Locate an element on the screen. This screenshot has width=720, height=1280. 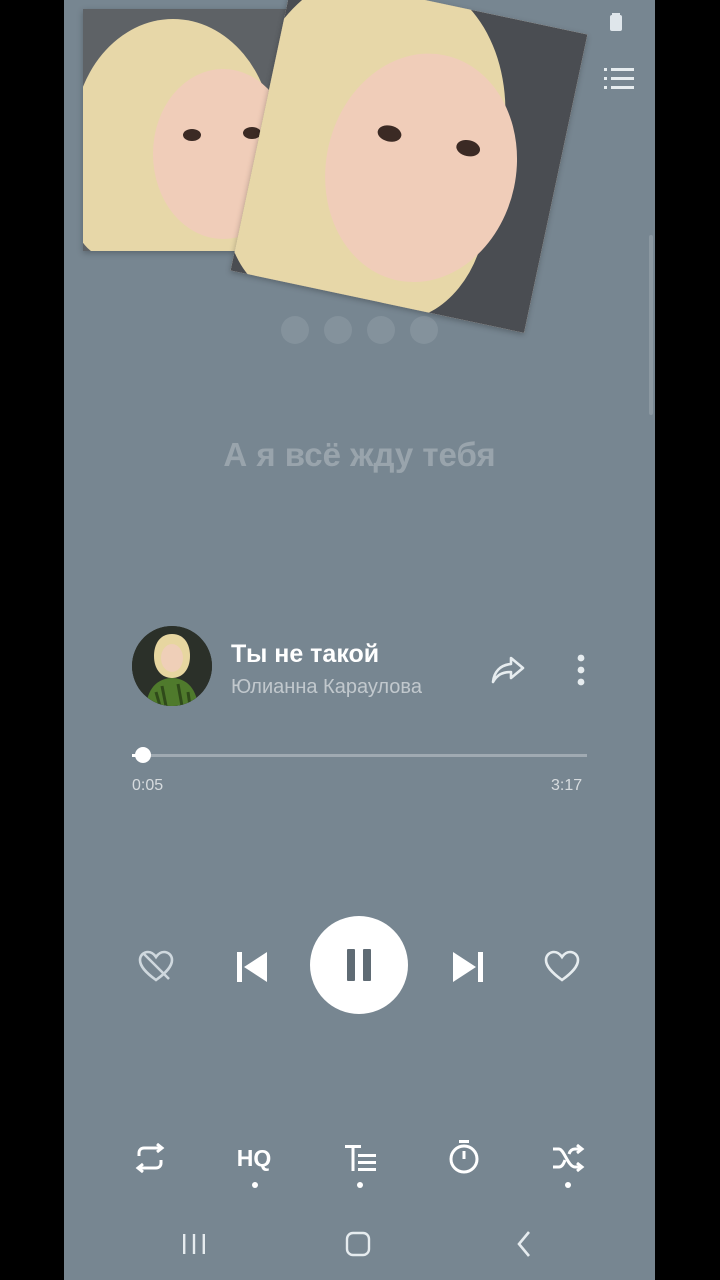
hq-label: HQ is located at coordinates (254, 1157).